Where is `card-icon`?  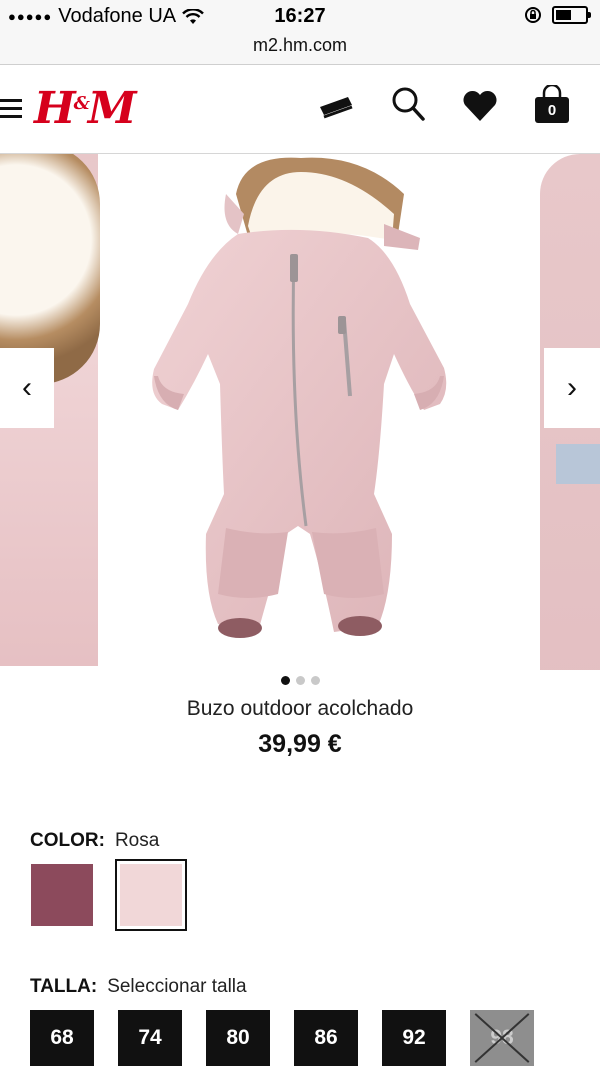 card-icon is located at coordinates (337, 108).